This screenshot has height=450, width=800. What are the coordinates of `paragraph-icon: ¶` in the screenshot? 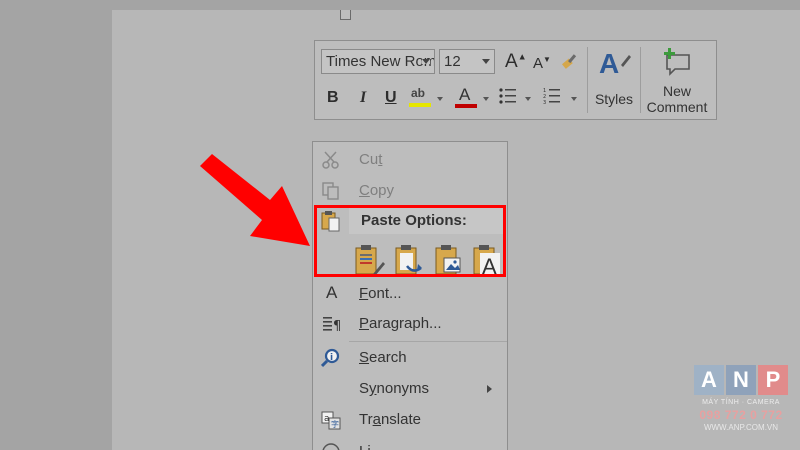 It's located at (331, 324).